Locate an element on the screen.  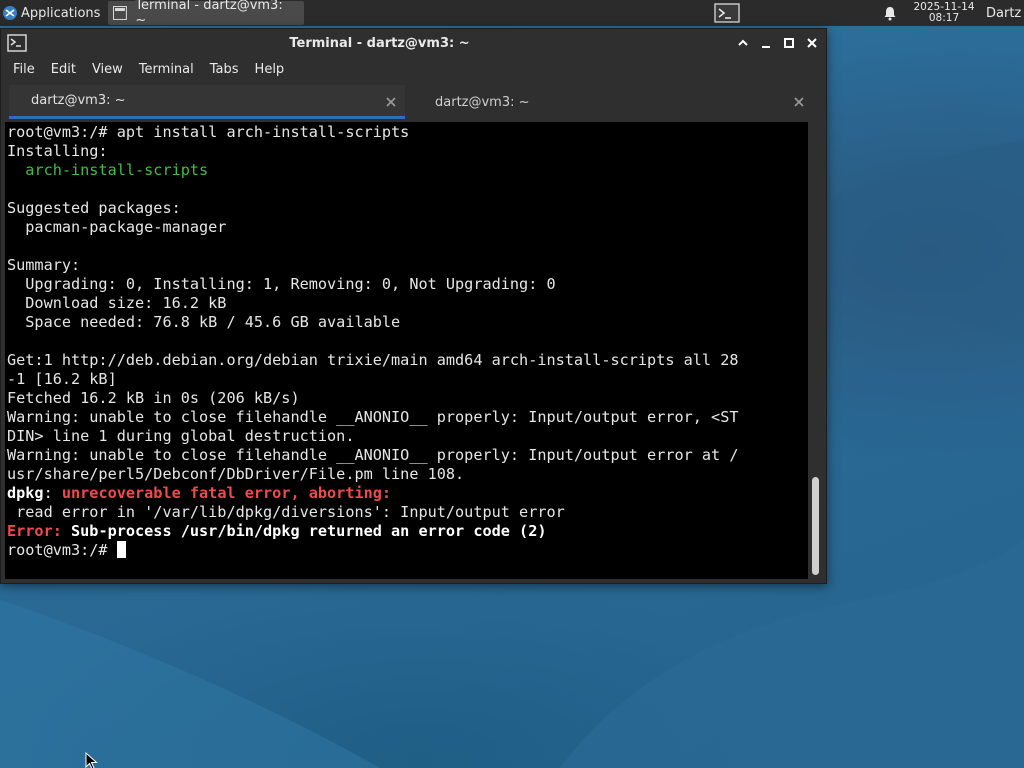
terminal-text: Download size: 16.2 kB is located at coordinates (117, 303).